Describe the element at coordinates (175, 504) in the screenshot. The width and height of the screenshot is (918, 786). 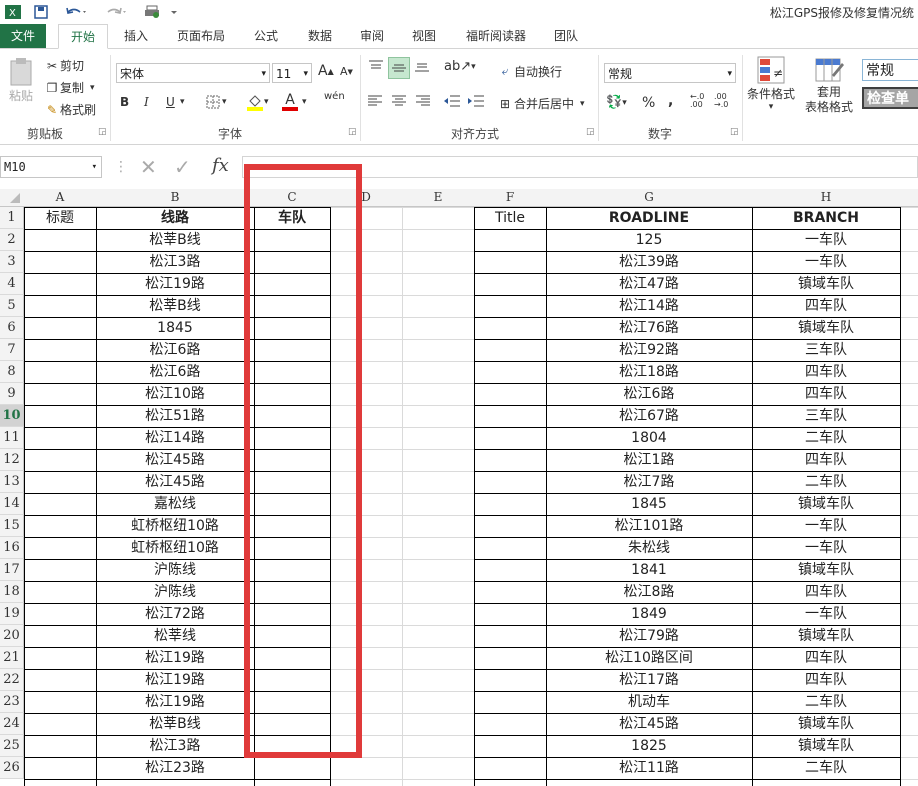
I see `route-cell: 嘉松线` at that location.